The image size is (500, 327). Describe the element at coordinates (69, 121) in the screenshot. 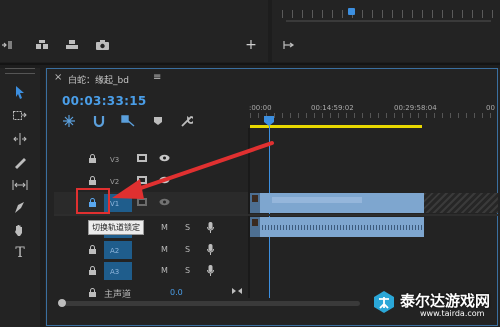

I see `nest-toggle-icon` at that location.